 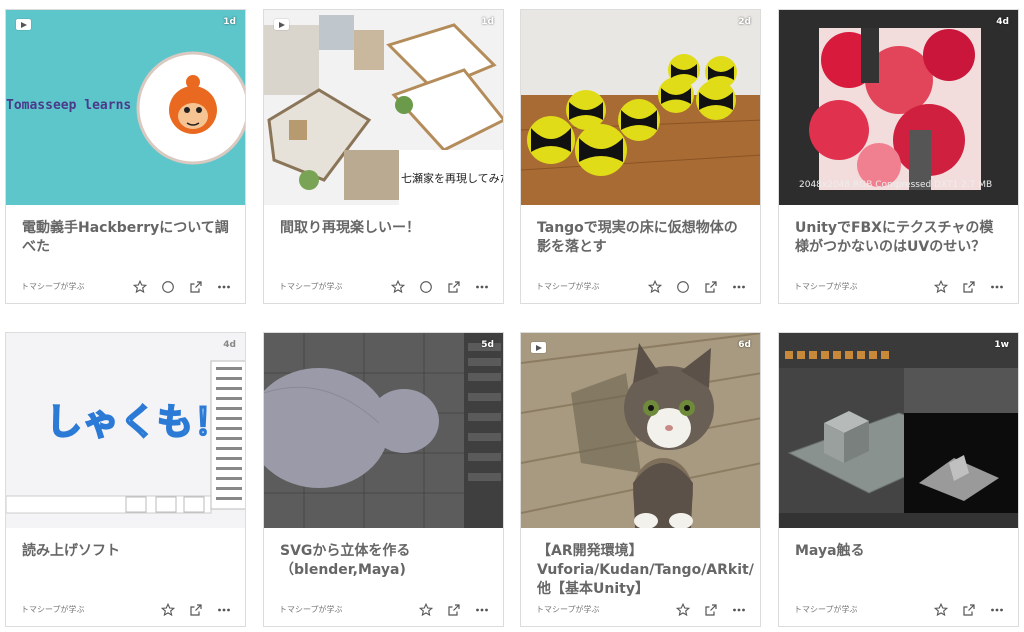 What do you see at coordinates (899, 238) in the screenshot?
I see `card-title: UnityでFBXにテクスチャの模様がつかないのはUVのせい？` at bounding box center [899, 238].